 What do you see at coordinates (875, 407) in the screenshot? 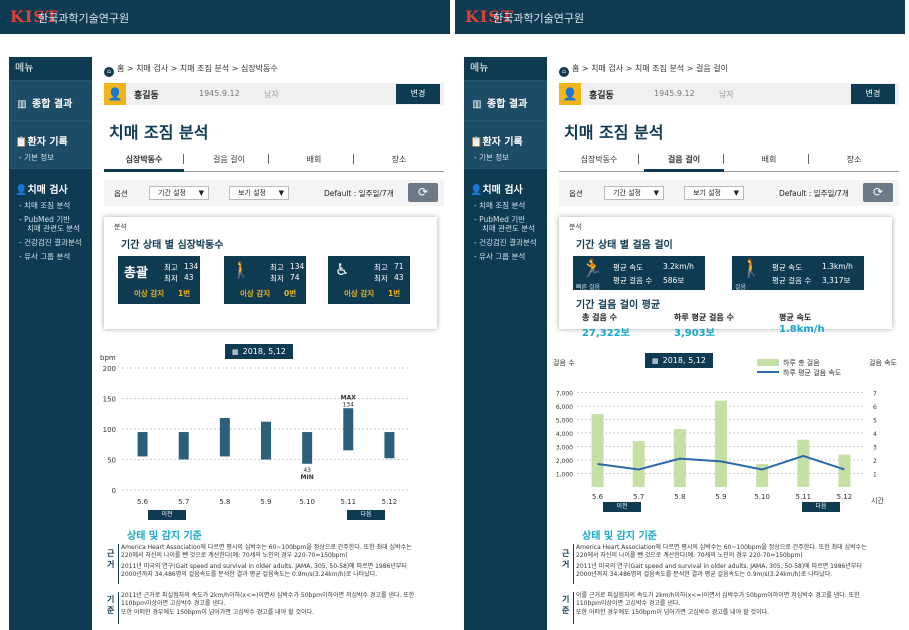
I see `y-right-tick-label: 6` at bounding box center [875, 407].